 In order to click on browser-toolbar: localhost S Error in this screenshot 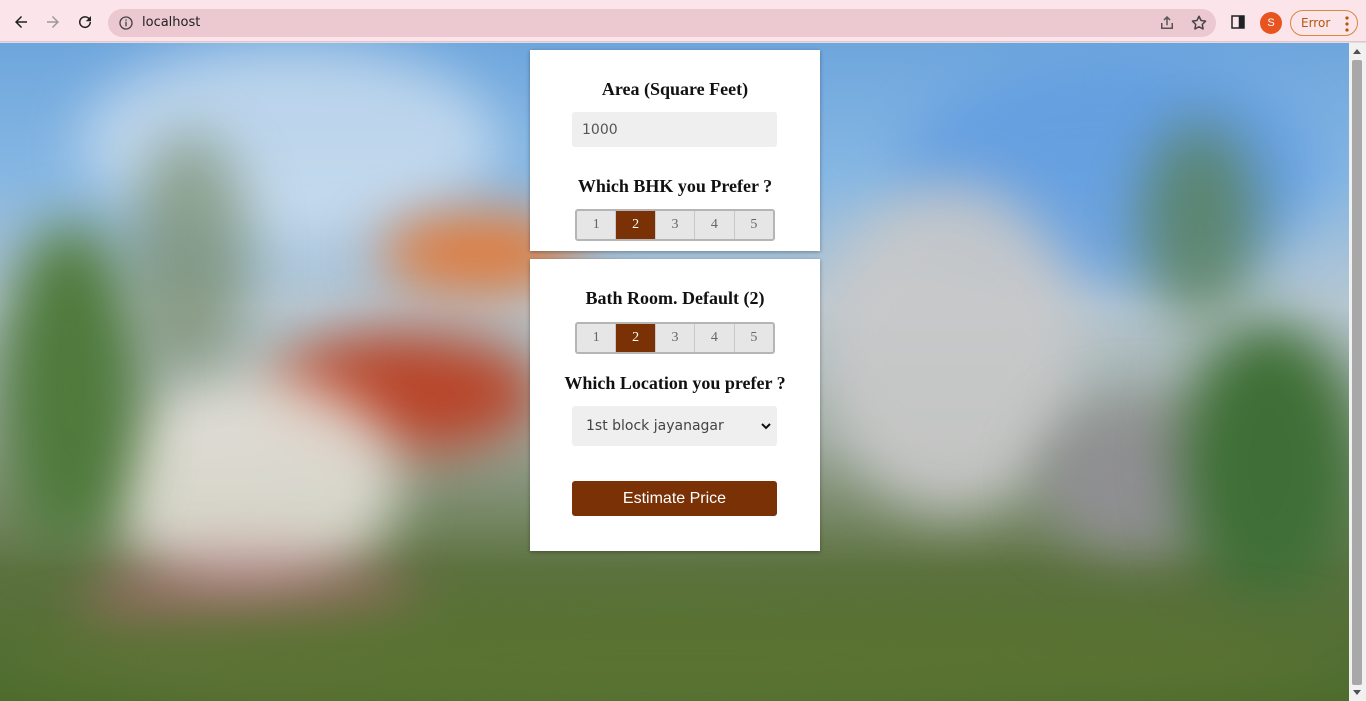, I will do `click(683, 21)`.